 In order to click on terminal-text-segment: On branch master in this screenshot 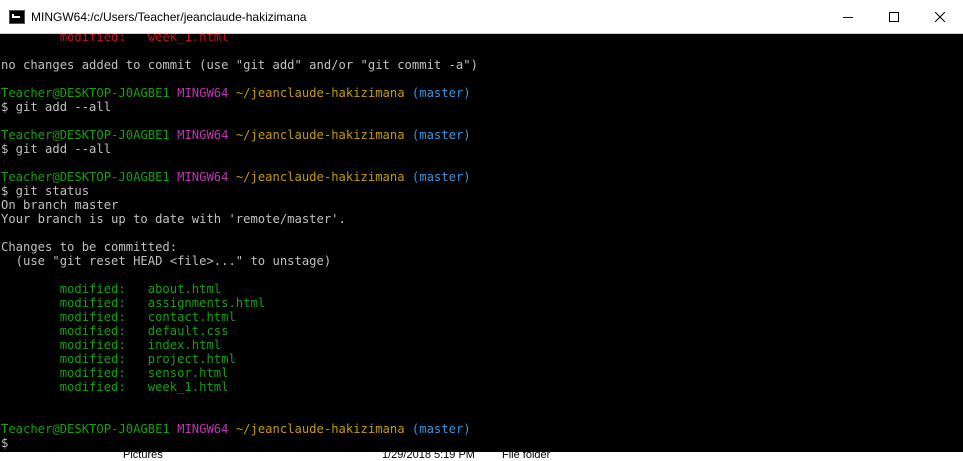, I will do `click(60, 205)`.